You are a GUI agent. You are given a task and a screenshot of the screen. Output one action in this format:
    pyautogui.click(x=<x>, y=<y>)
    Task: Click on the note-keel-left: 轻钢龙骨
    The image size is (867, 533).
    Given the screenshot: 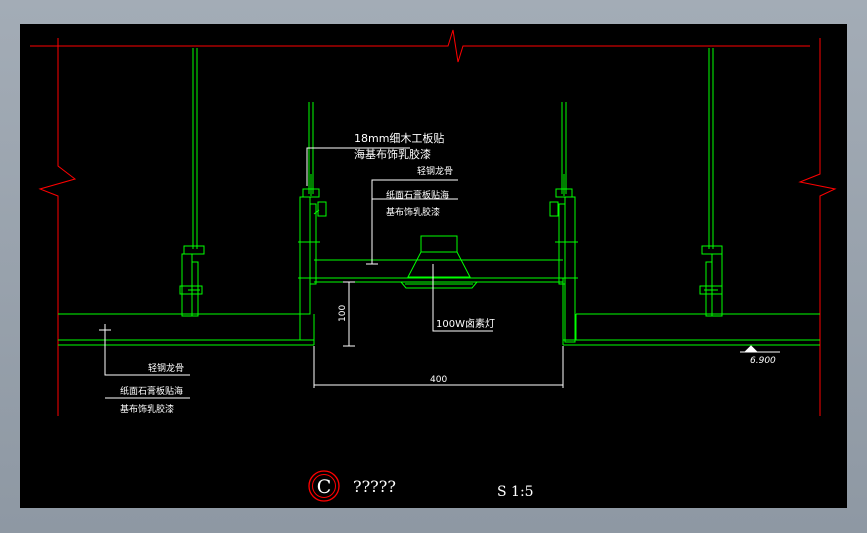 What is the action you would take?
    pyautogui.click(x=166, y=368)
    